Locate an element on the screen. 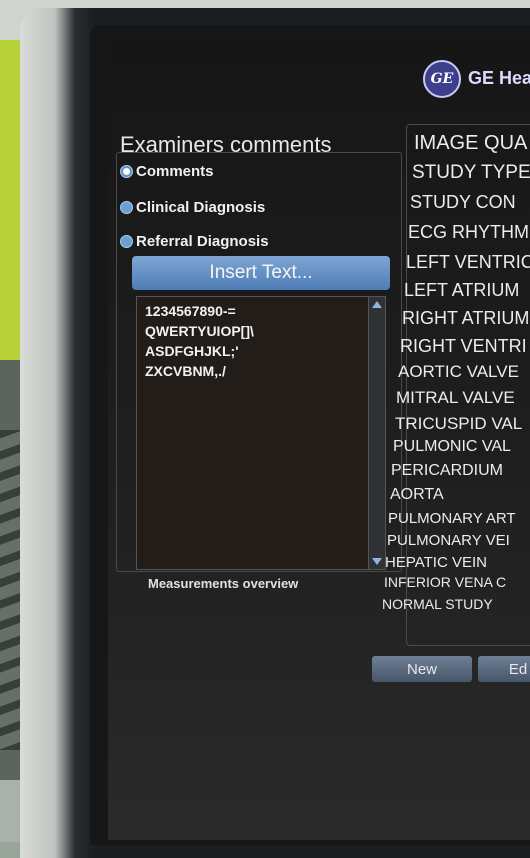 The image size is (530, 858). edit-button: Ed is located at coordinates (504, 669).